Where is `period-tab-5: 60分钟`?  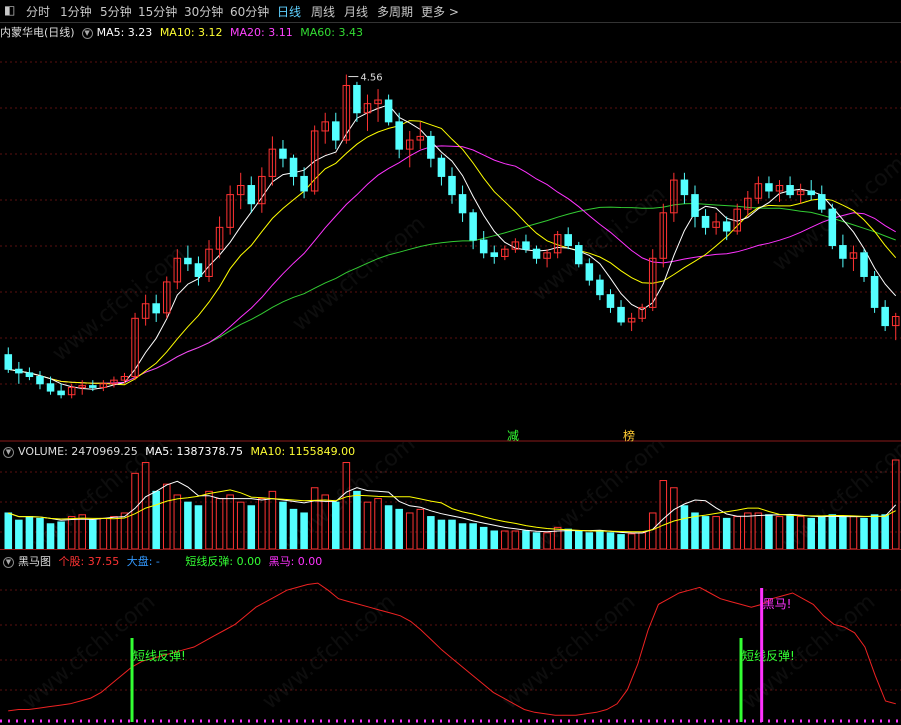
period-tab-5: 60分钟 is located at coordinates (249, 11).